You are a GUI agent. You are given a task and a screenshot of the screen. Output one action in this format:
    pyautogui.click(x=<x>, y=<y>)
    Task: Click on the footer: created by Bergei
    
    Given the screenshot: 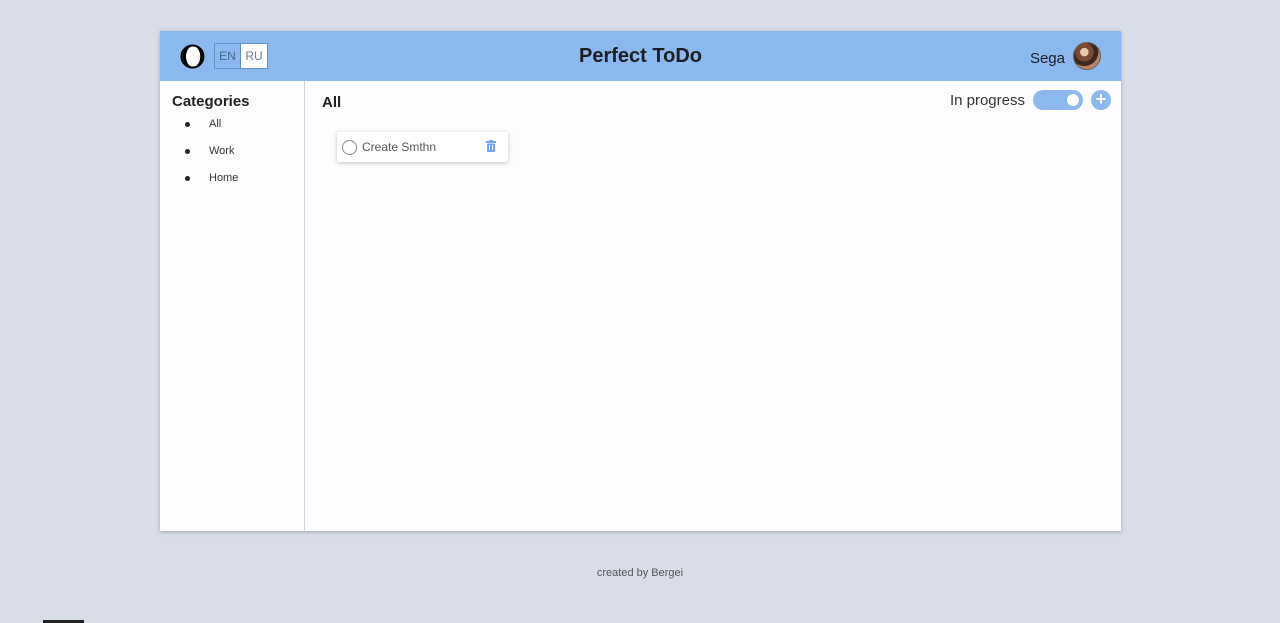 What is the action you would take?
    pyautogui.click(x=640, y=573)
    